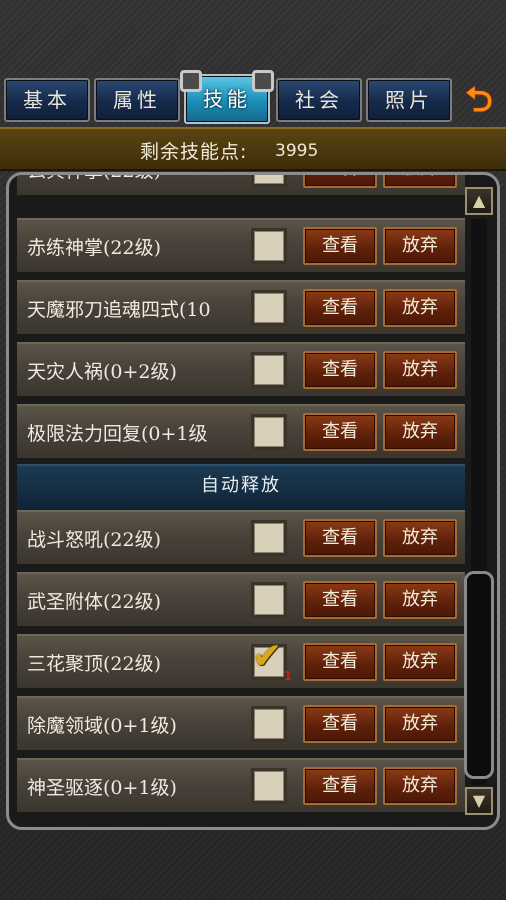 The image size is (506, 900). What do you see at coordinates (409, 100) in the screenshot?
I see `tab-photos: 照片` at bounding box center [409, 100].